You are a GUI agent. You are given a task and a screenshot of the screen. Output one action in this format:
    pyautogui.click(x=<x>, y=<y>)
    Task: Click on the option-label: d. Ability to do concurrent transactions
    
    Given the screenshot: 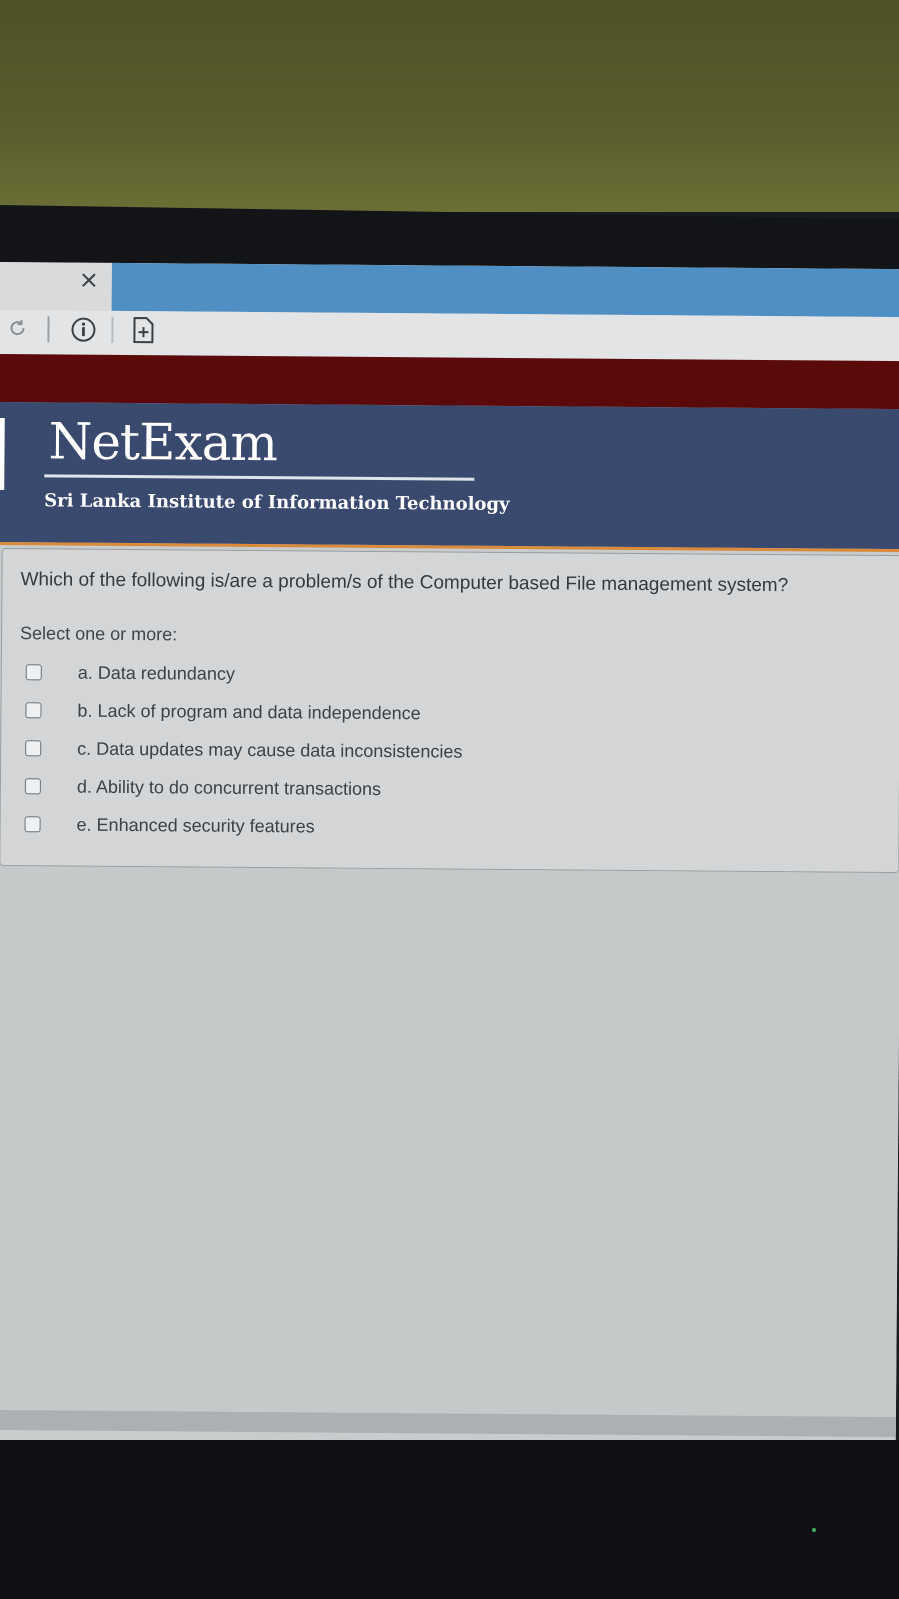 What is the action you would take?
    pyautogui.click(x=229, y=787)
    